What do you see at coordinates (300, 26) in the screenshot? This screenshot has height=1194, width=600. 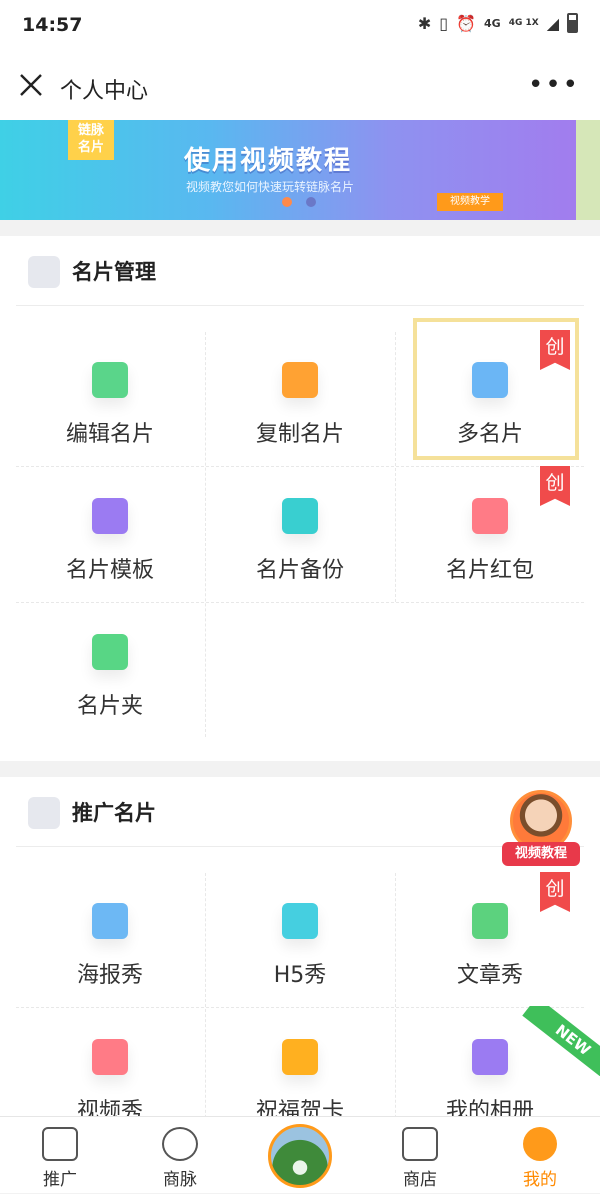 I see `status-bar: 14:57 ✱ ▯ ⏰ 4G 4G 1X ◢` at bounding box center [300, 26].